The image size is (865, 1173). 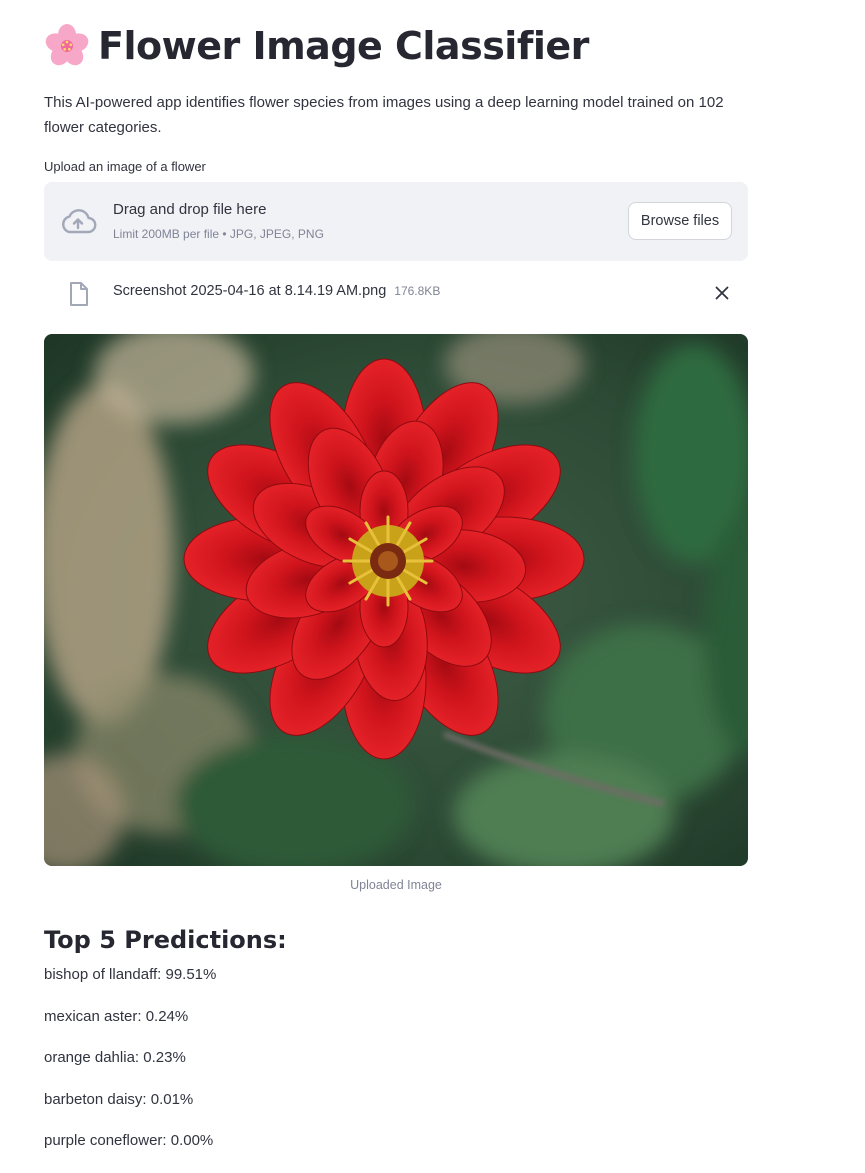 I want to click on dropzone-limit: Limit 200MB per file • JPG, JPEG, PNG, so click(x=218, y=234).